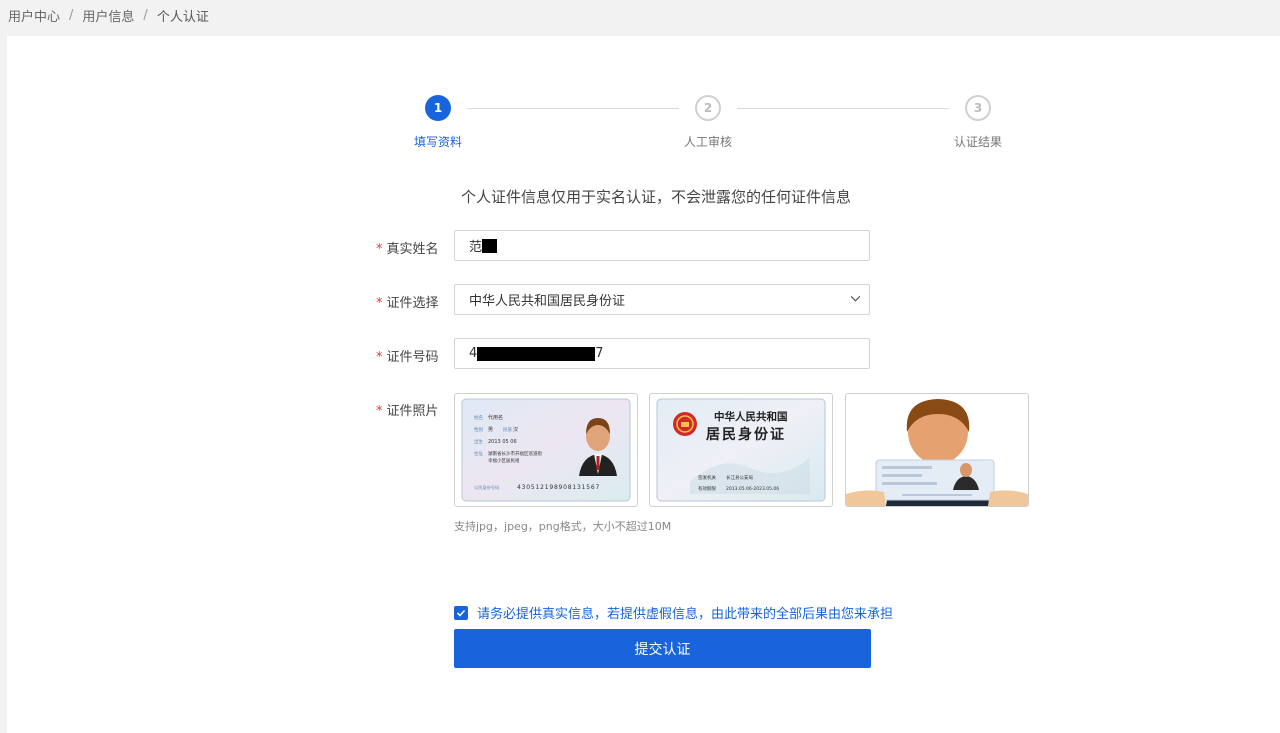 This screenshot has width=1280, height=733. Describe the element at coordinates (486, 487) in the screenshot. I see `id-front-number-label: 公民身份号码` at that location.